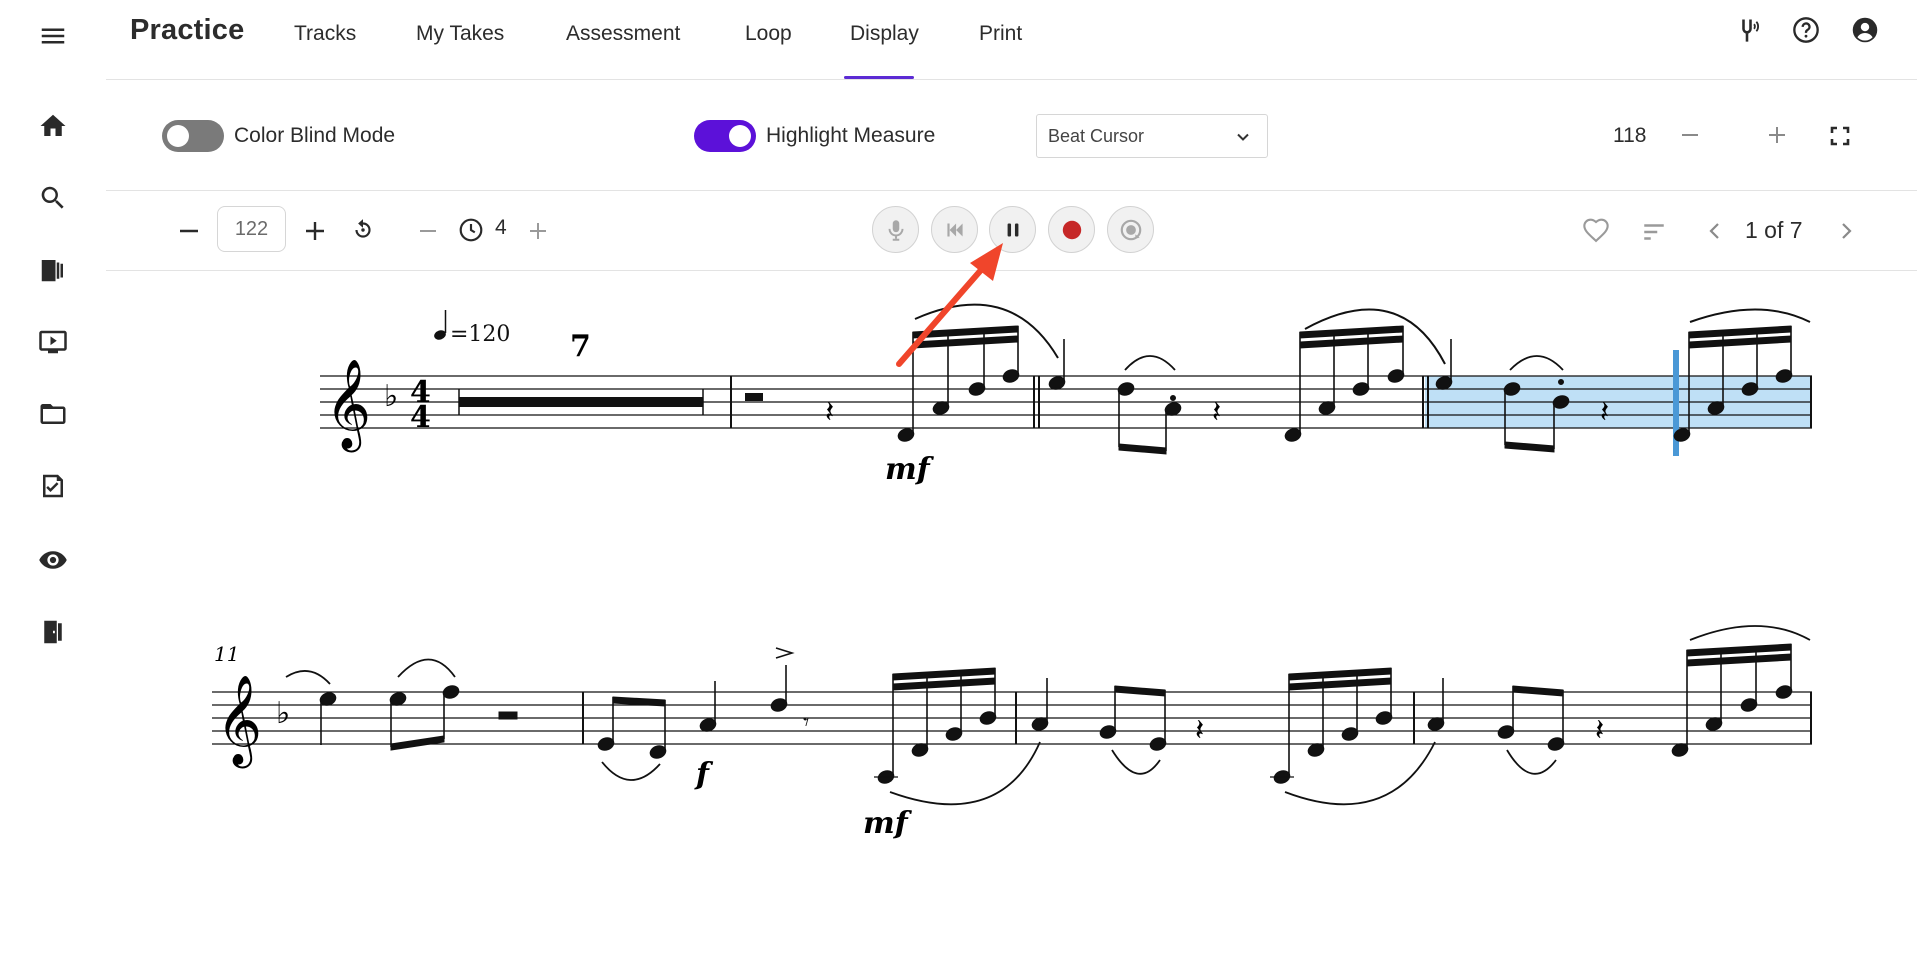 The image size is (1917, 967). I want to click on dynamic-mf-2: mf, so click(888, 823).